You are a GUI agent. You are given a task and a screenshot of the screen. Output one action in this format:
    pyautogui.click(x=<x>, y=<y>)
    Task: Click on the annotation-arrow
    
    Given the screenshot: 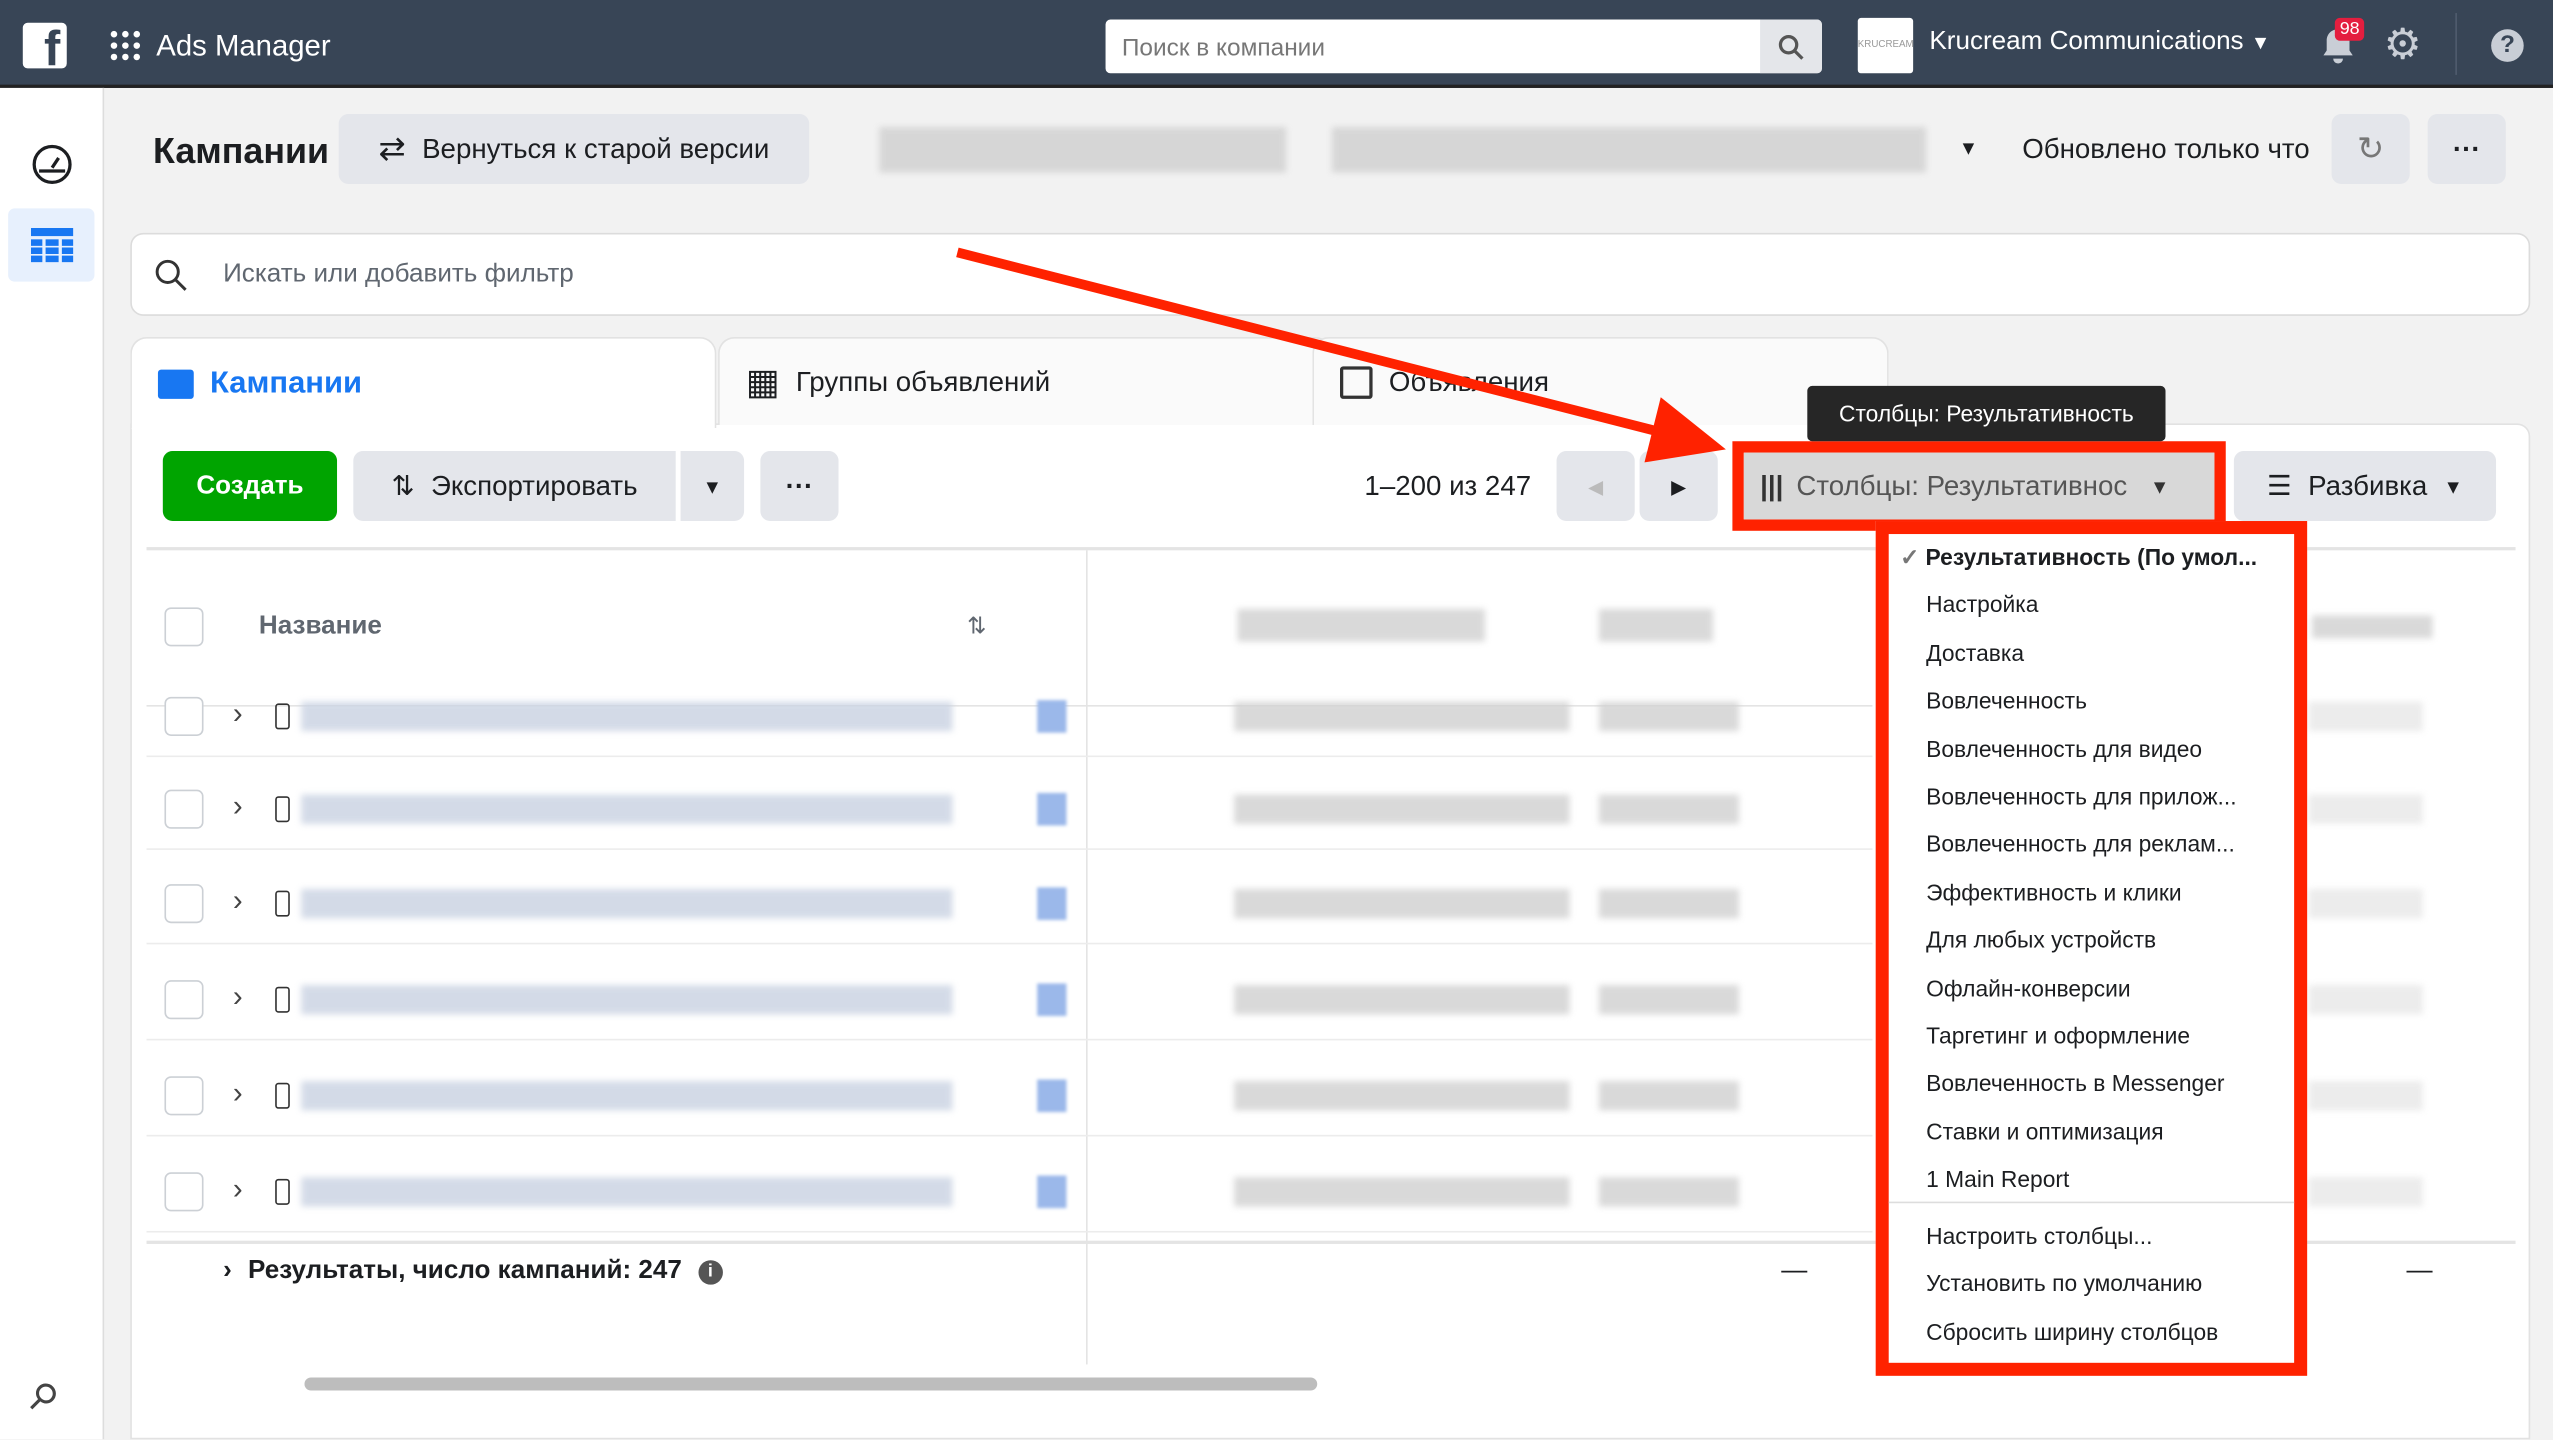 What is the action you would take?
    pyautogui.click(x=1341, y=355)
    